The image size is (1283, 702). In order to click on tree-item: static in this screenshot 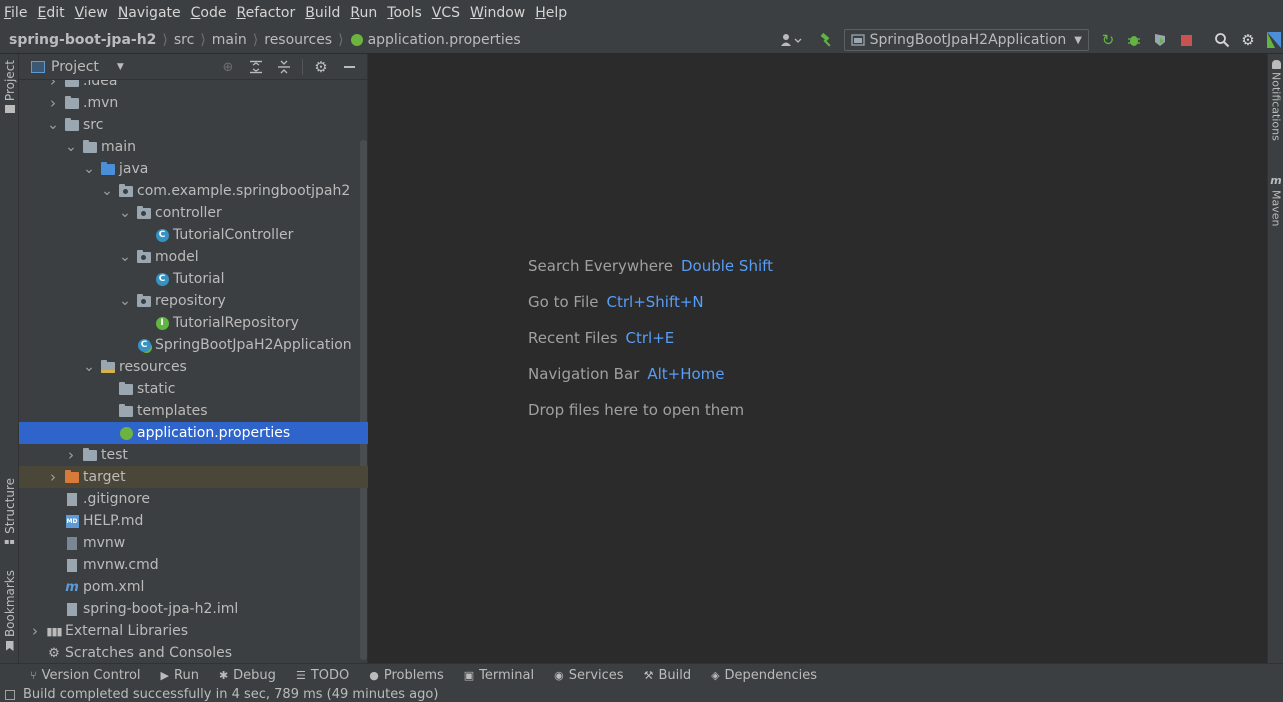, I will do `click(193, 389)`.